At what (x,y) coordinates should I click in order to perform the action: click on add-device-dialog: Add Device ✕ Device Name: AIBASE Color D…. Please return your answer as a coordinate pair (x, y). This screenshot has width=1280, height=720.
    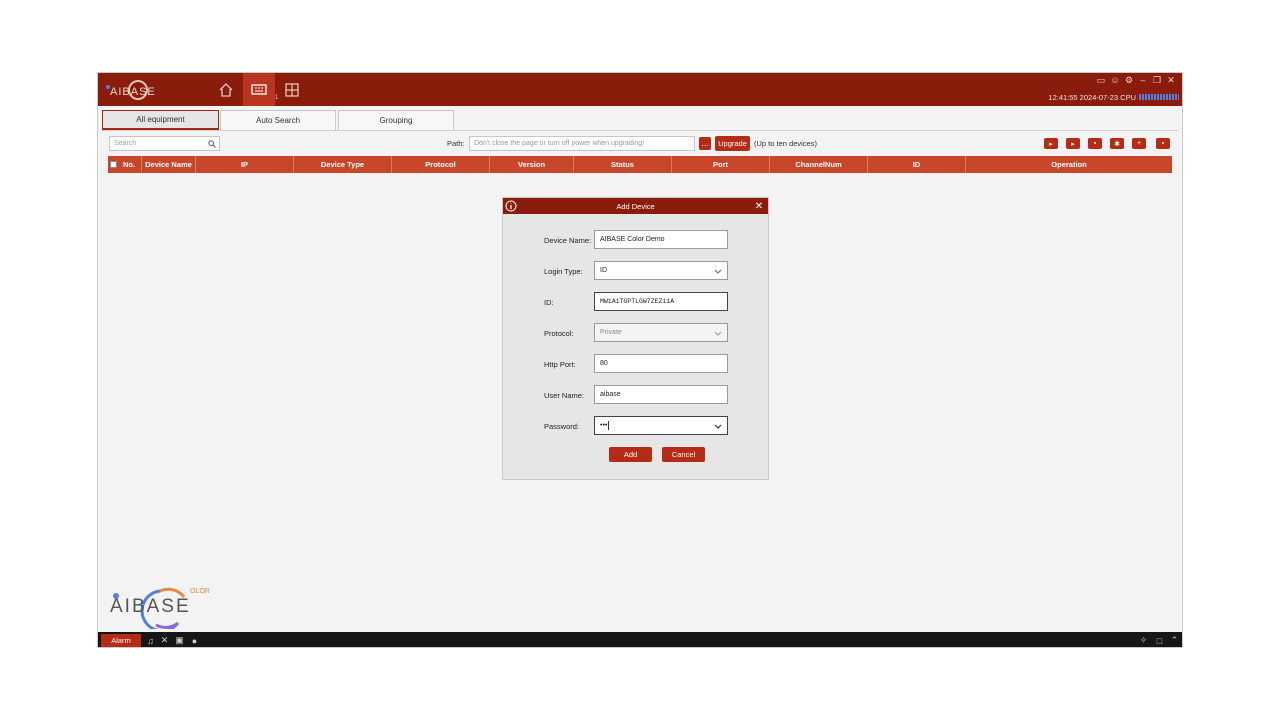
    Looking at the image, I should click on (635, 338).